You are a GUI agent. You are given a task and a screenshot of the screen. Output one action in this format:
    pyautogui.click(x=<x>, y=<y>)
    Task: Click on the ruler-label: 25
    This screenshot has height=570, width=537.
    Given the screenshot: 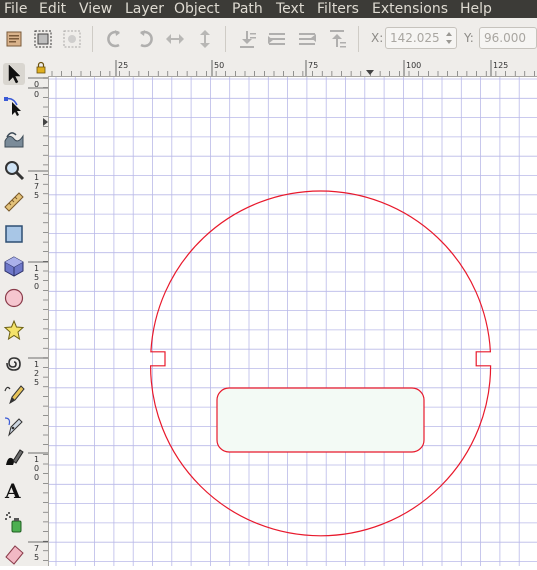 What is the action you would take?
    pyautogui.click(x=123, y=65)
    